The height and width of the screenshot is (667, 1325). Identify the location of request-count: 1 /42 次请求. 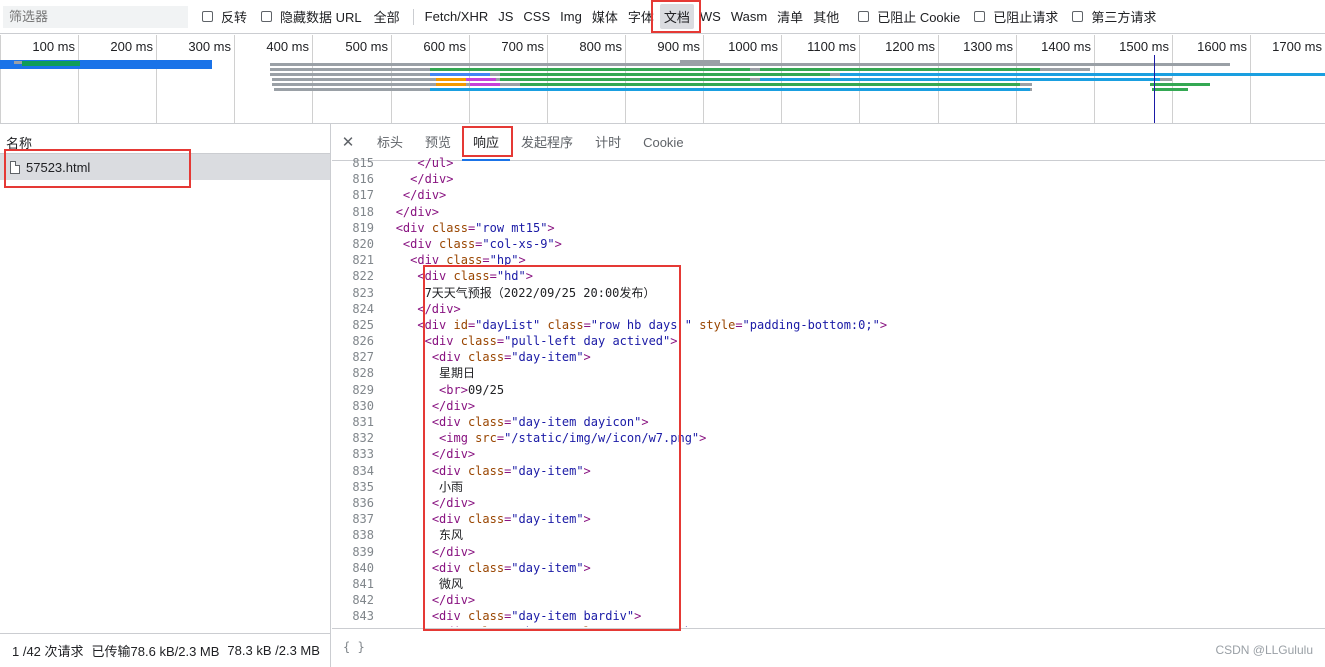
(48, 651).